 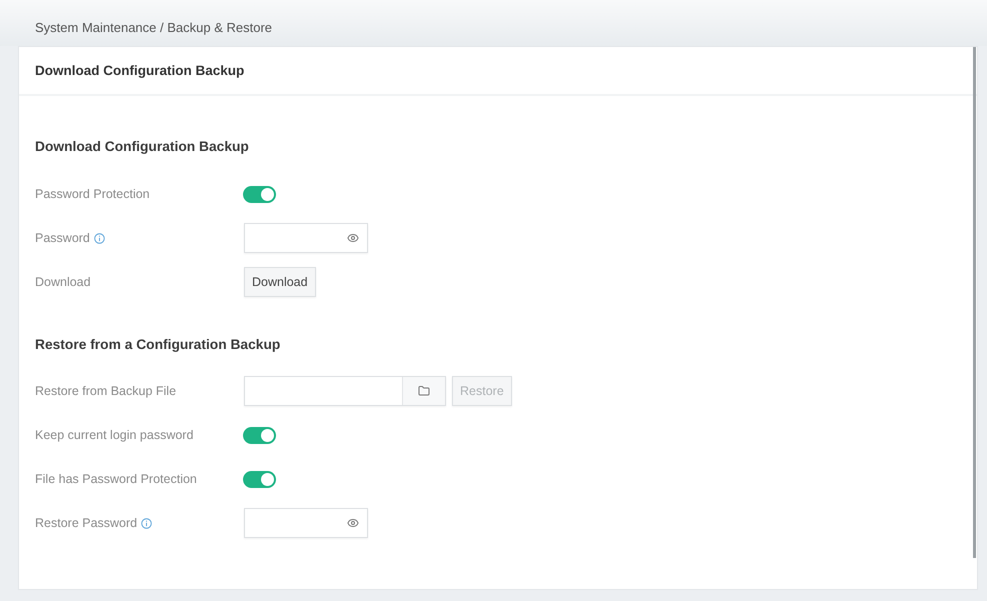 I want to click on file-field, so click(x=345, y=391).